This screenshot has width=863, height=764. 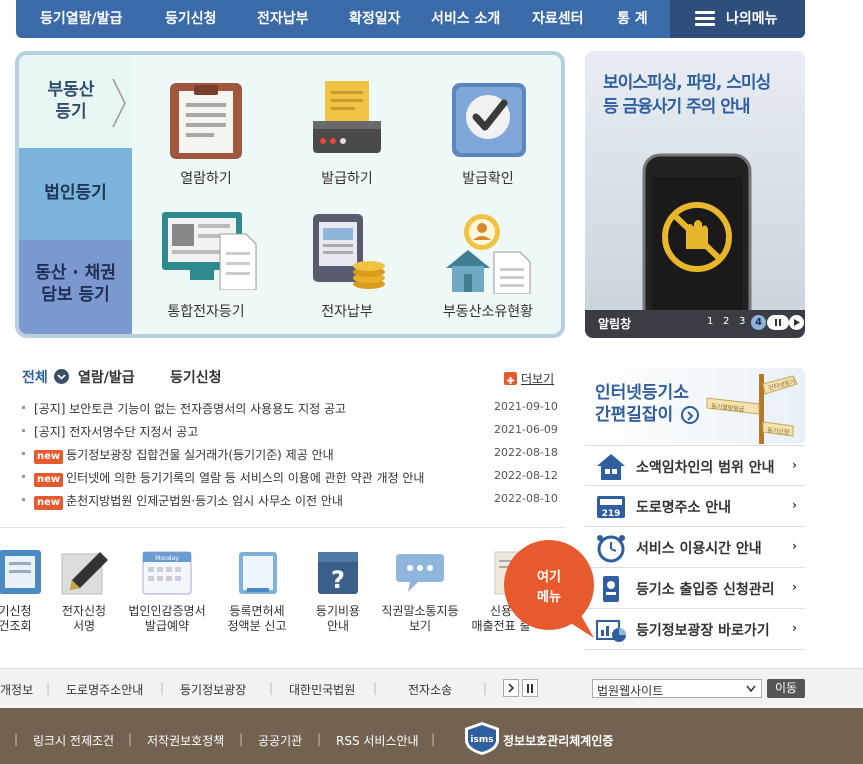 I want to click on link-service-hours: 서비스 이용시간 안내 ›, so click(x=695, y=547).